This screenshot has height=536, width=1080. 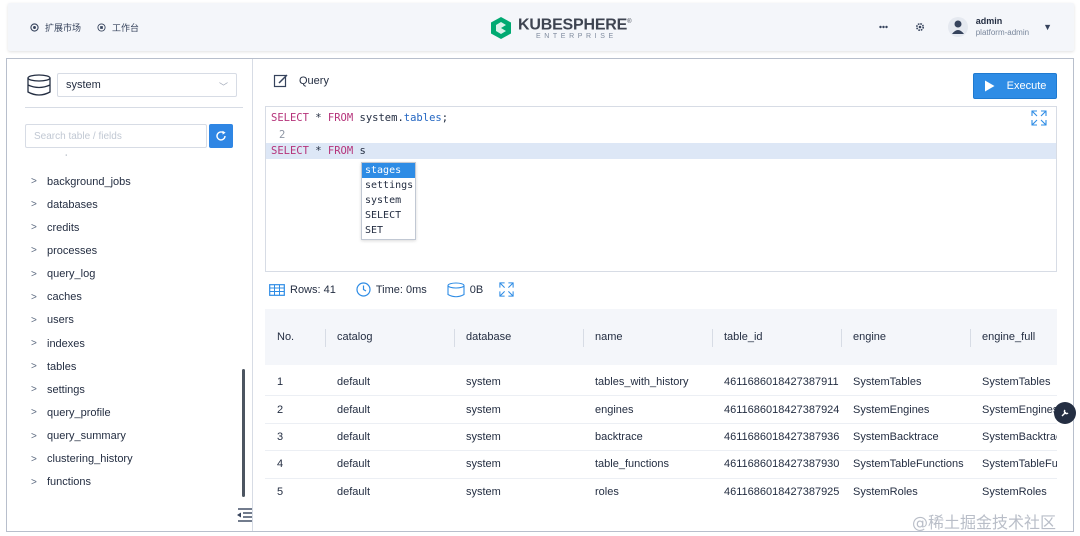 I want to click on column-header-engine: engine, so click(x=905, y=337).